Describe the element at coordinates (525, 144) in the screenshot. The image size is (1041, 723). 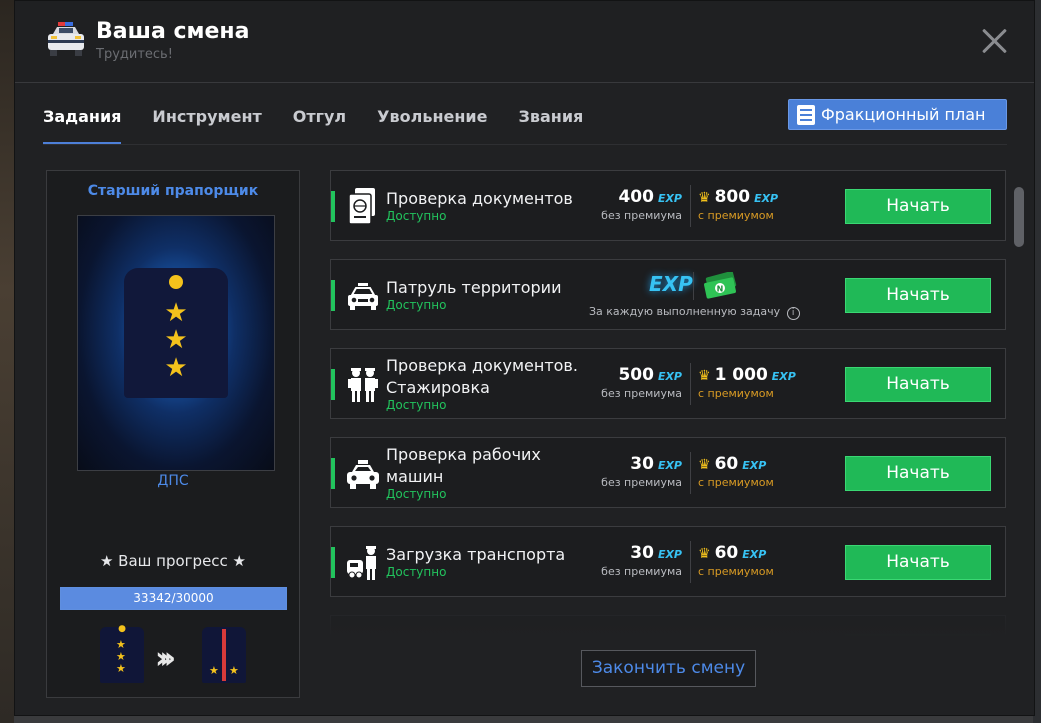
I see `tab-divider` at that location.